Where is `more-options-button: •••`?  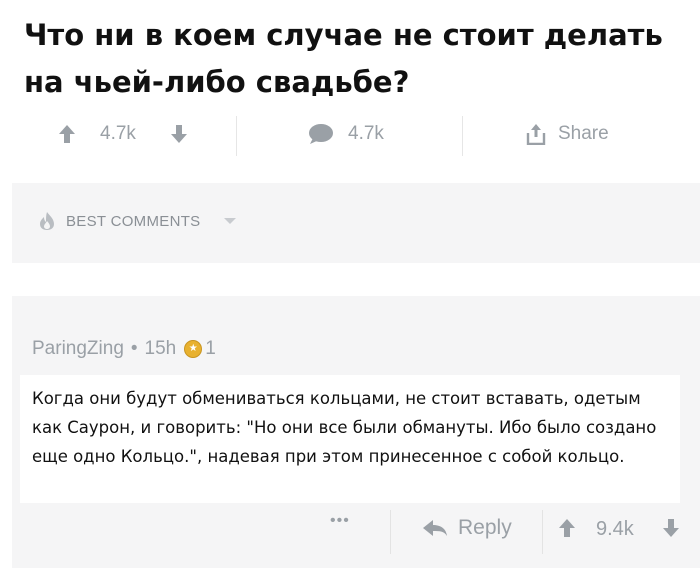
more-options-button: ••• is located at coordinates (340, 521).